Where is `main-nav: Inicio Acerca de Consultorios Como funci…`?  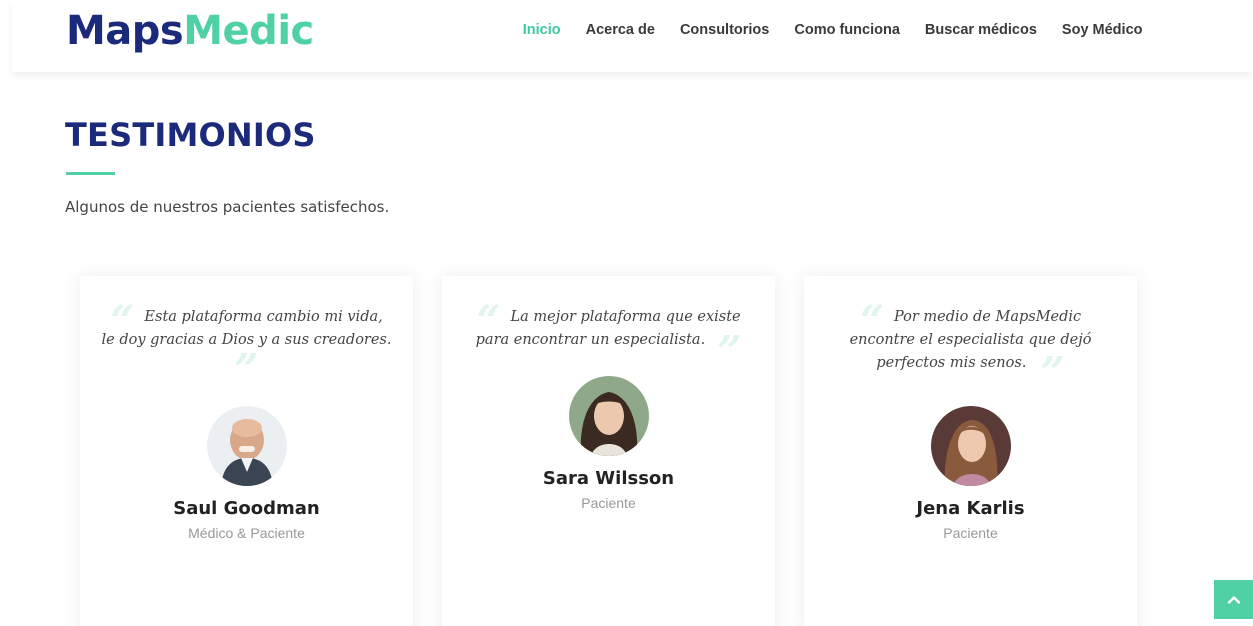 main-nav: Inicio Acerca de Consultorios Como funci… is located at coordinates (832, 30).